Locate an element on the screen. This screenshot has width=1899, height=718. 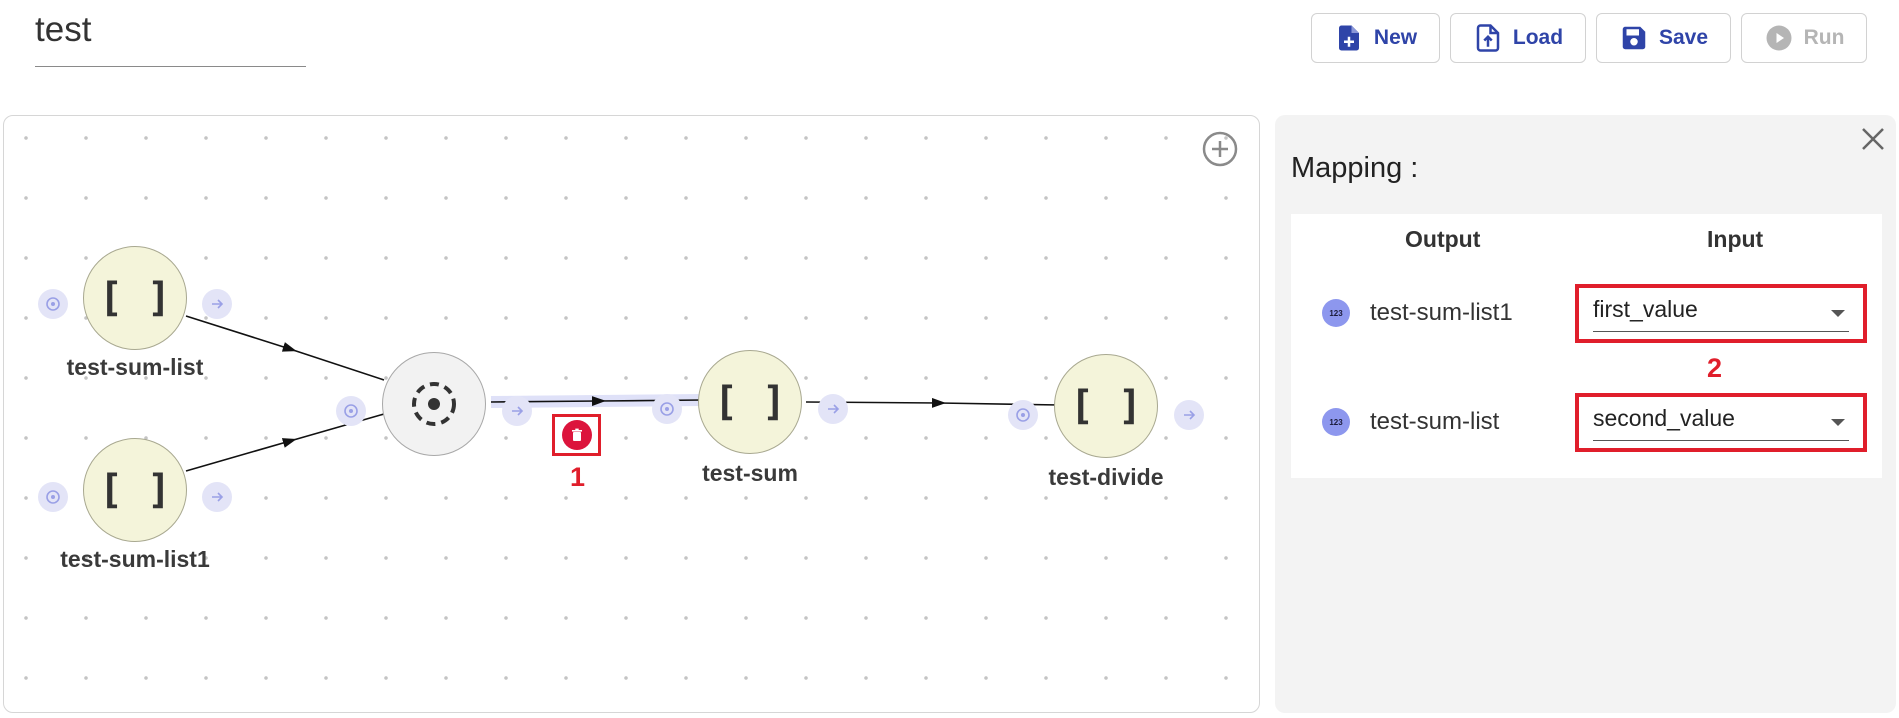
mapping-input-select: first_value is located at coordinates (1721, 314).